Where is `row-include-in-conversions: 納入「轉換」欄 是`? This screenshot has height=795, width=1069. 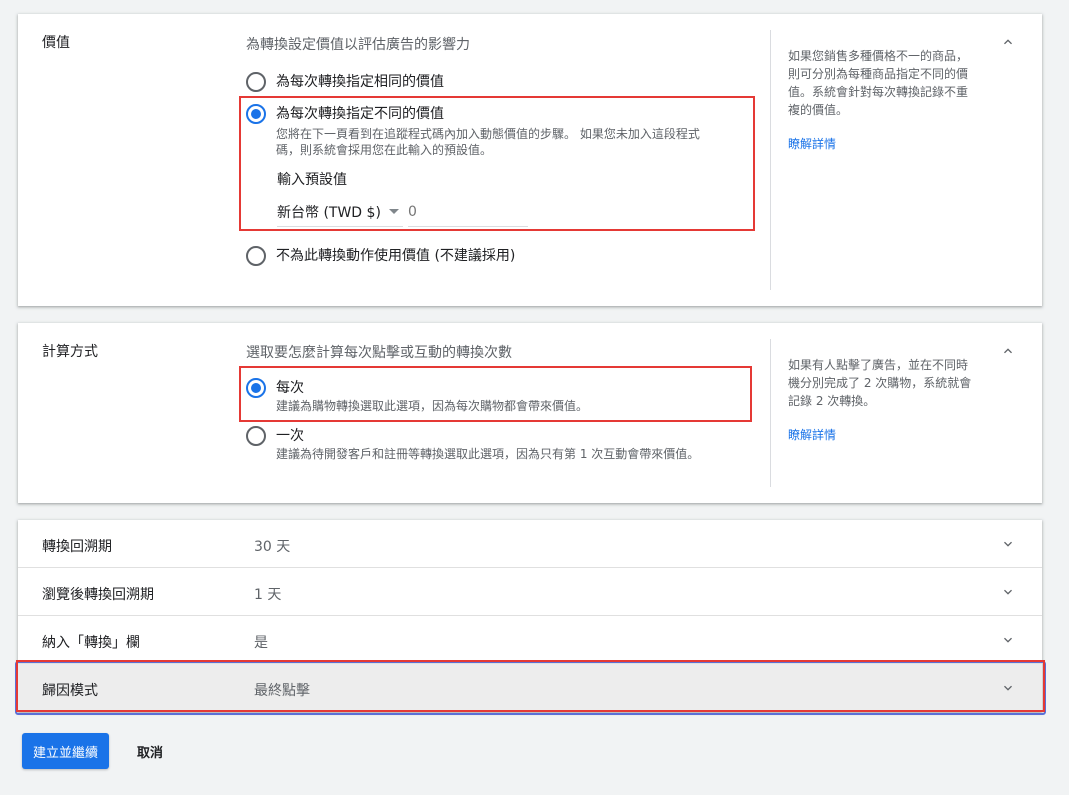
row-include-in-conversions: 納入「轉換」欄 是 is located at coordinates (530, 640).